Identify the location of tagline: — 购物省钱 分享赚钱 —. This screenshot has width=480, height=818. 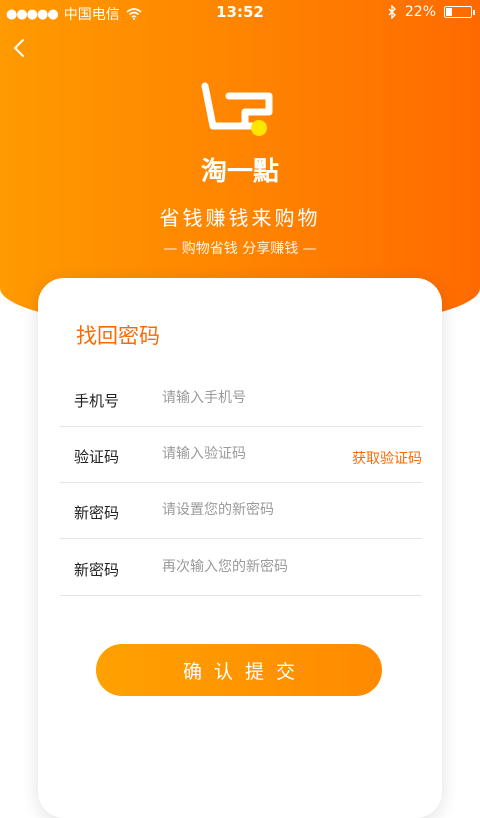
(240, 249).